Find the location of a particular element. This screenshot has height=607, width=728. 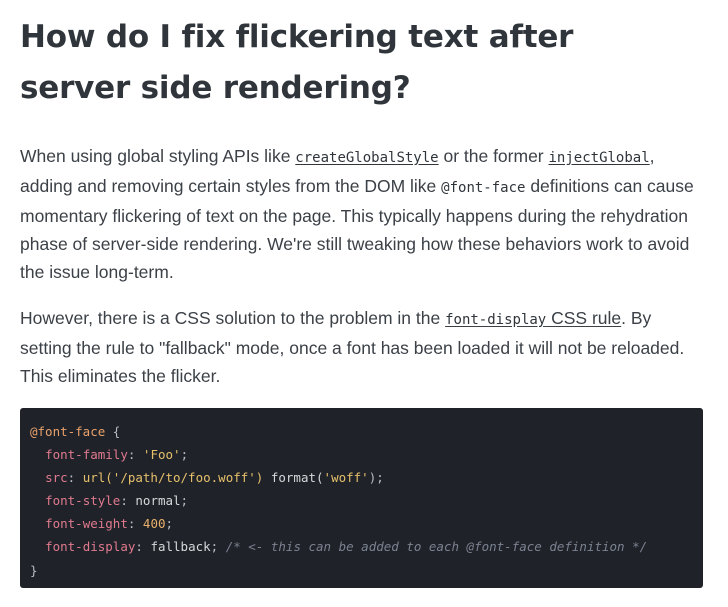

code-token: 'Foo' is located at coordinates (161, 455).